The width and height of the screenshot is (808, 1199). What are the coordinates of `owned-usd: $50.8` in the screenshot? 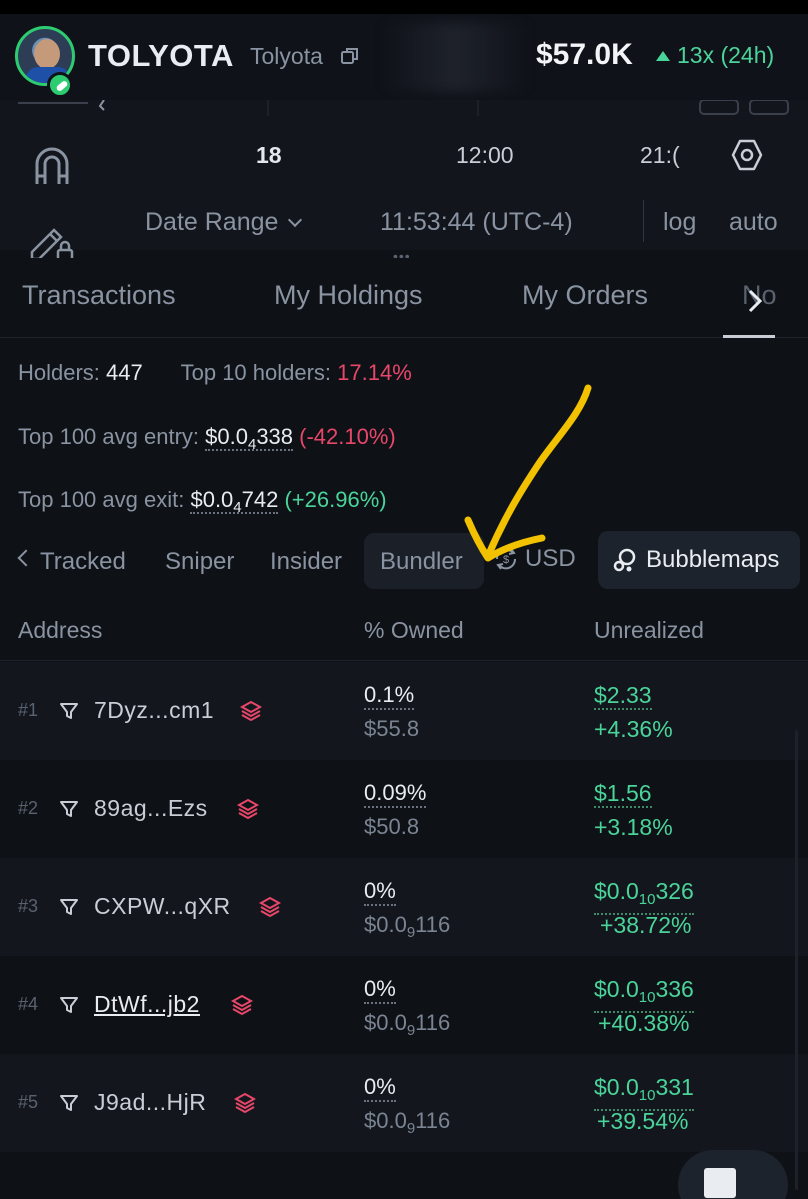 It's located at (392, 826).